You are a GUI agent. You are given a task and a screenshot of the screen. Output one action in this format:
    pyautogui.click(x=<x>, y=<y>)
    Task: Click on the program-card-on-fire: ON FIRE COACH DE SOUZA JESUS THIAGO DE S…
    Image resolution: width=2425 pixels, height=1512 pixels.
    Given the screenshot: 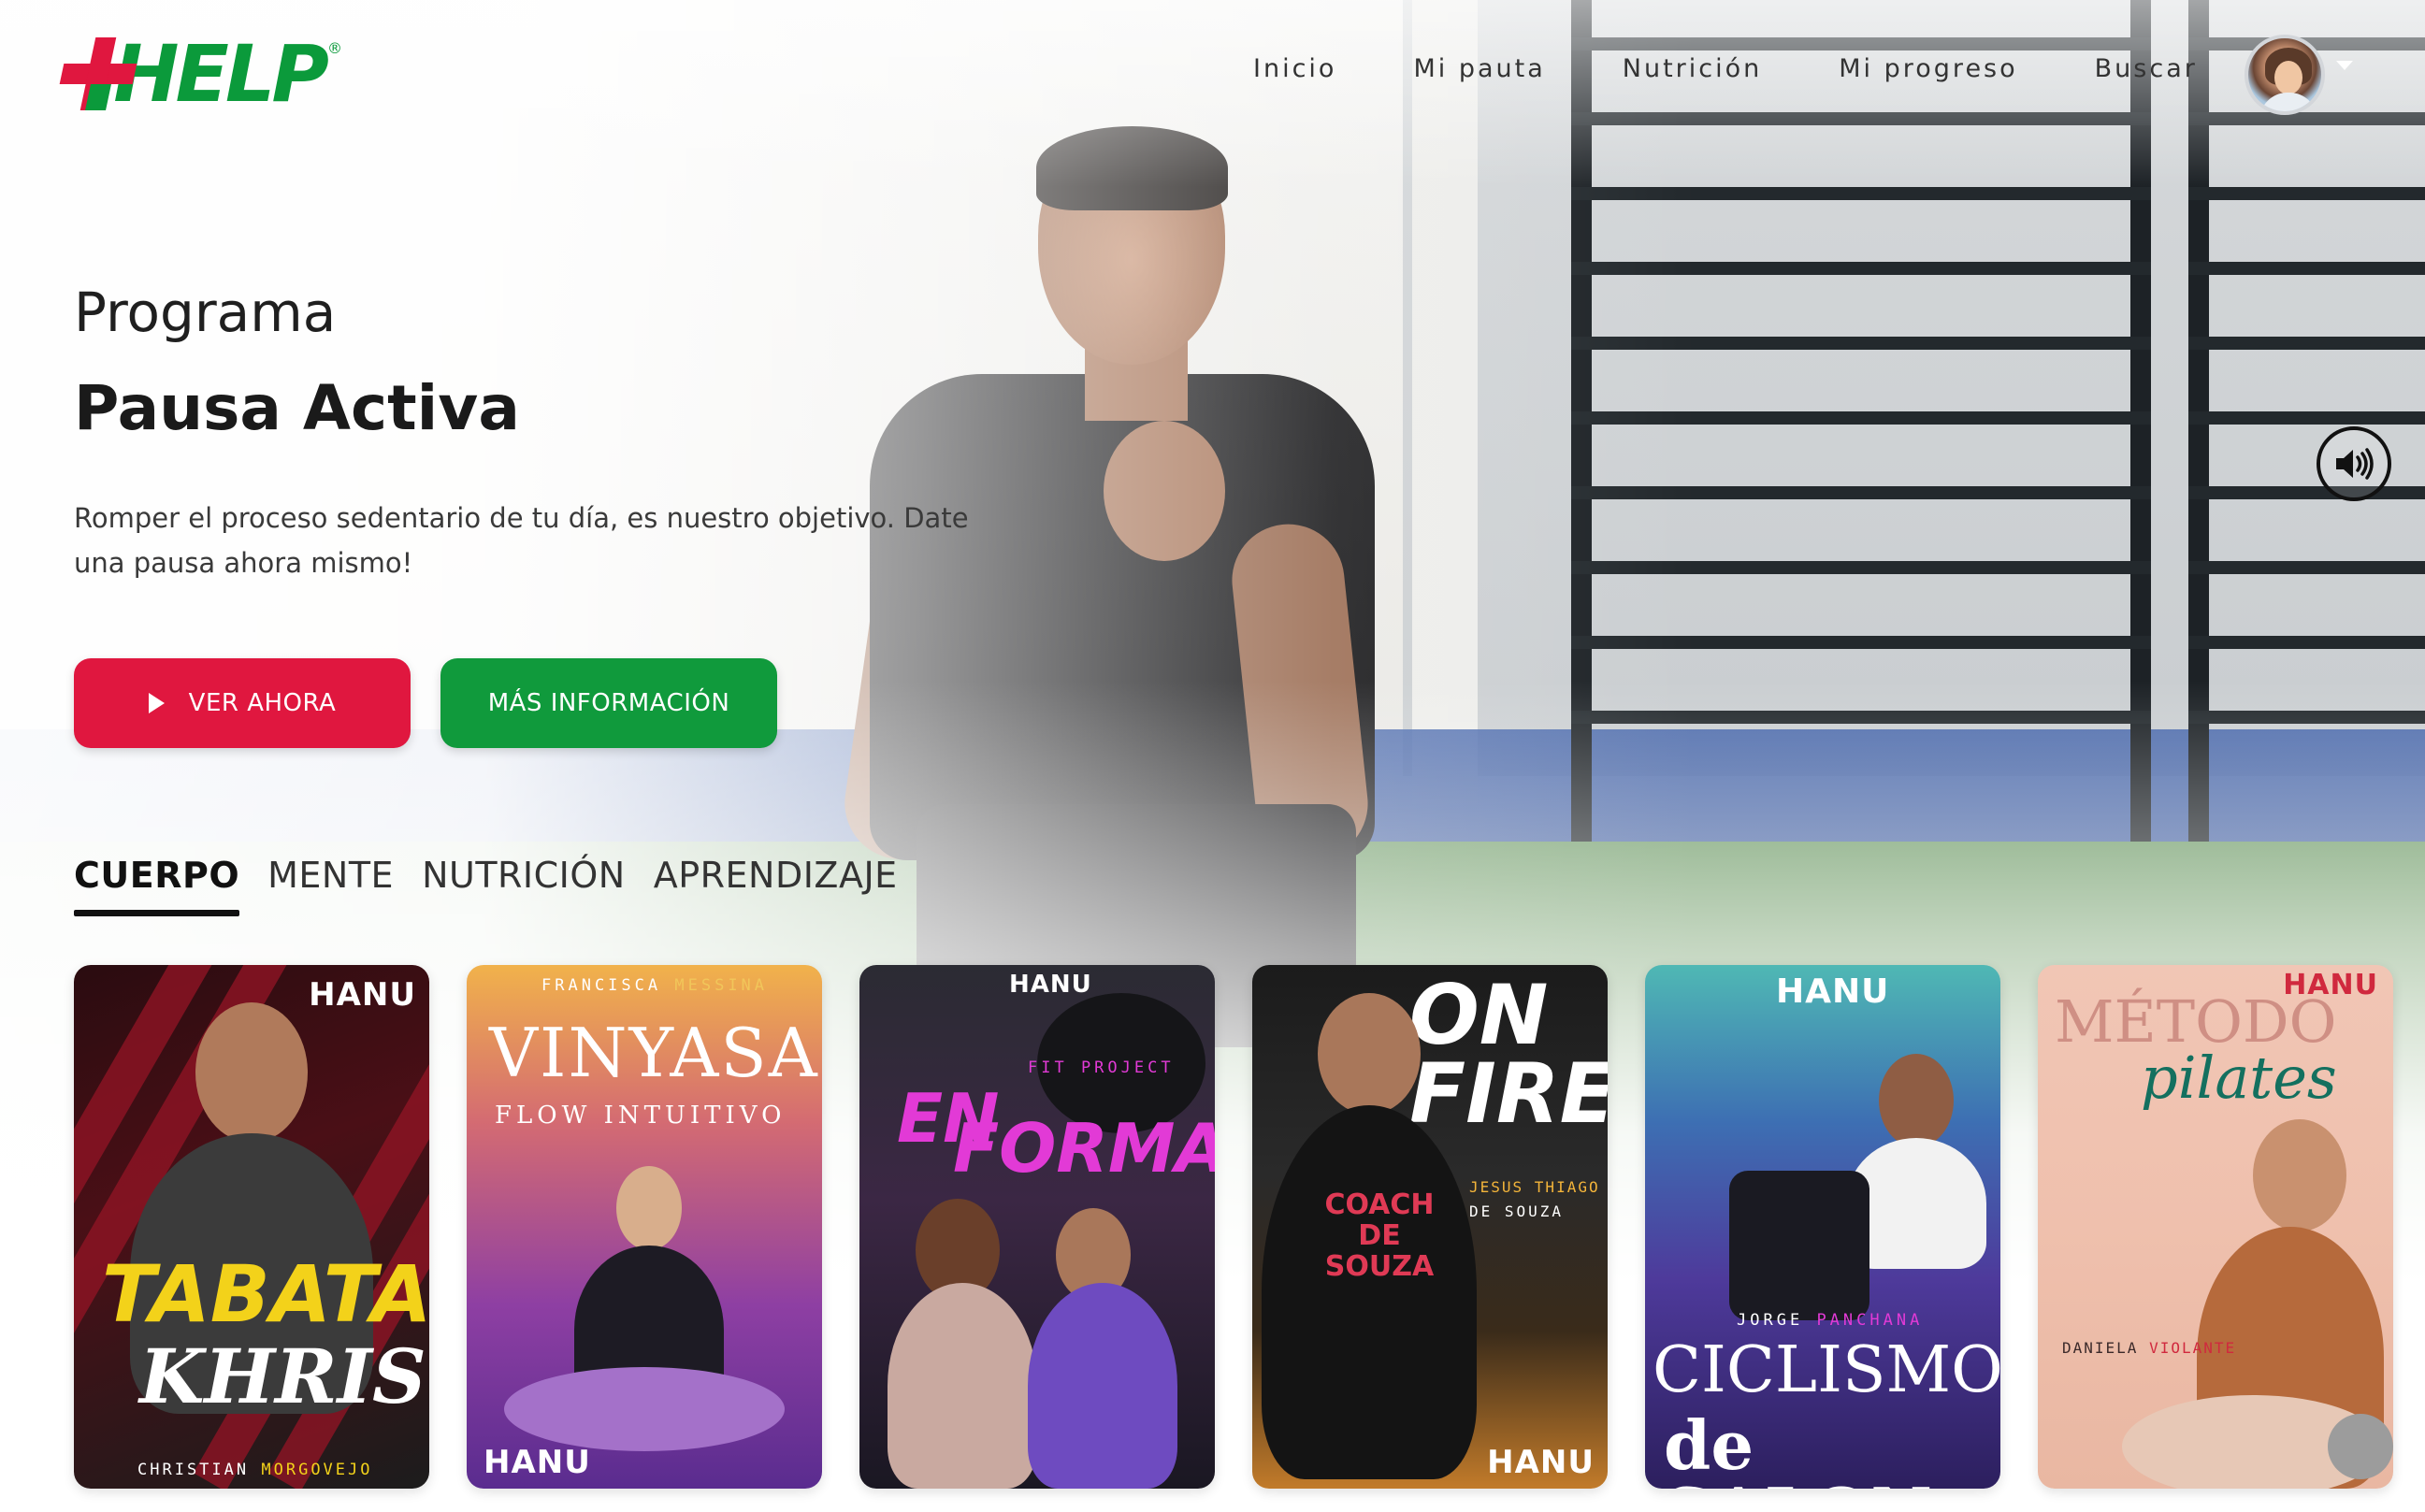 What is the action you would take?
    pyautogui.click(x=1430, y=1227)
    